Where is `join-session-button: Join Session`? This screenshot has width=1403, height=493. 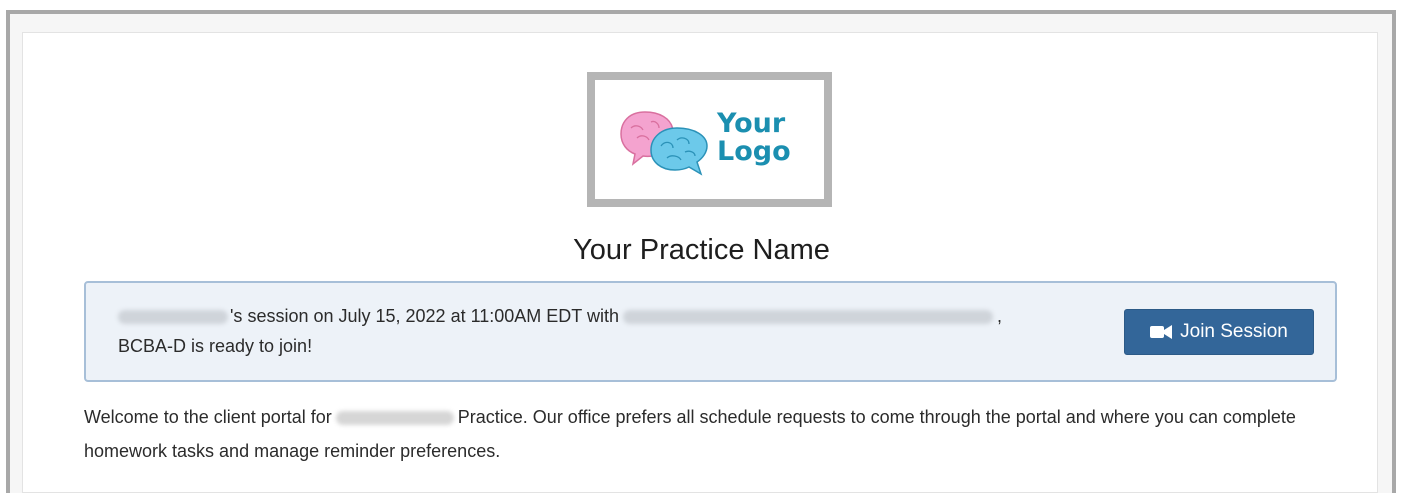 join-session-button: Join Session is located at coordinates (1219, 332).